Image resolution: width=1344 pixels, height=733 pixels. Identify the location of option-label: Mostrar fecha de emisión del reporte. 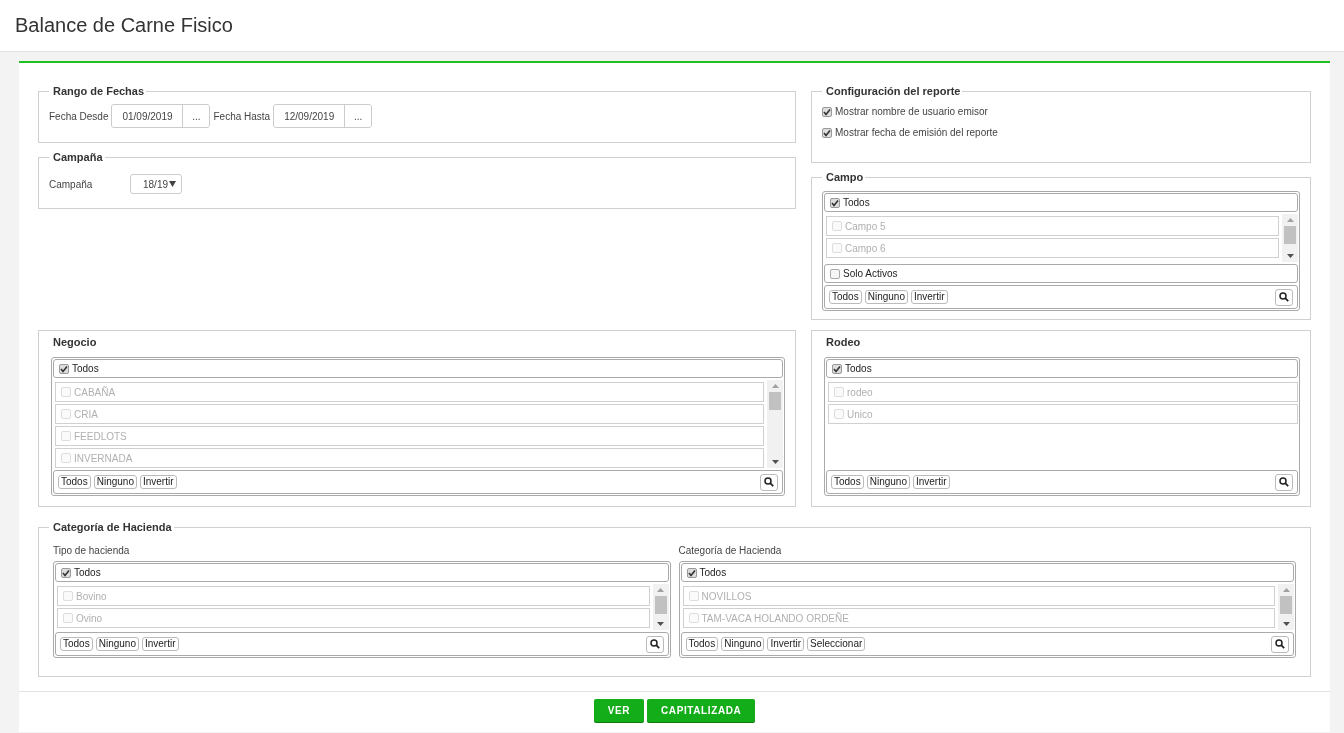
(916, 132).